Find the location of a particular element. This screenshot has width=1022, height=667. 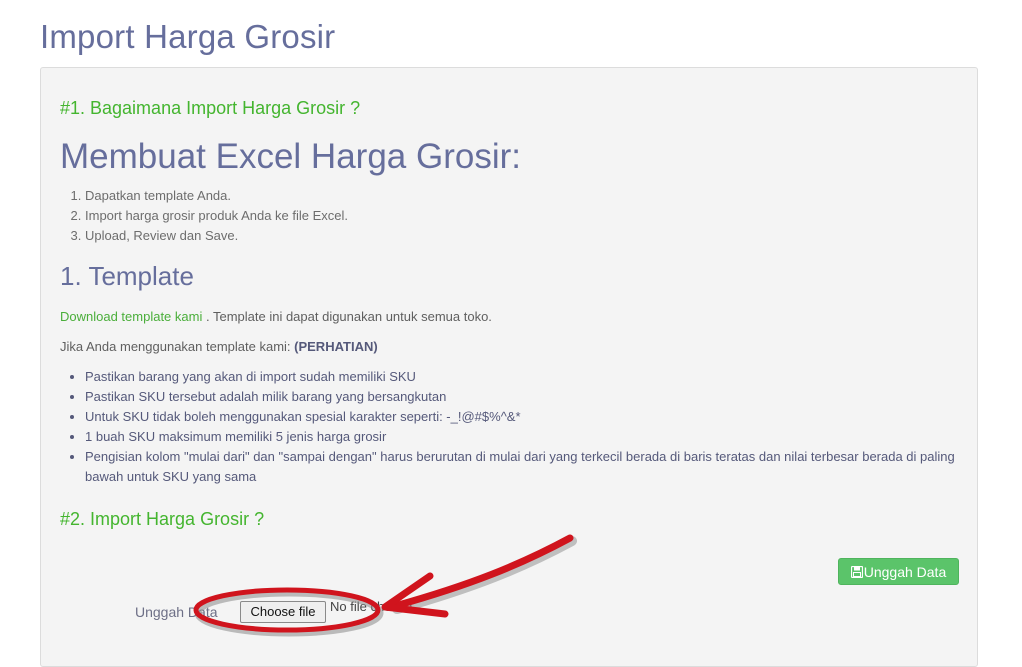

upload-data-button-label: Unggah Data is located at coordinates (905, 572).